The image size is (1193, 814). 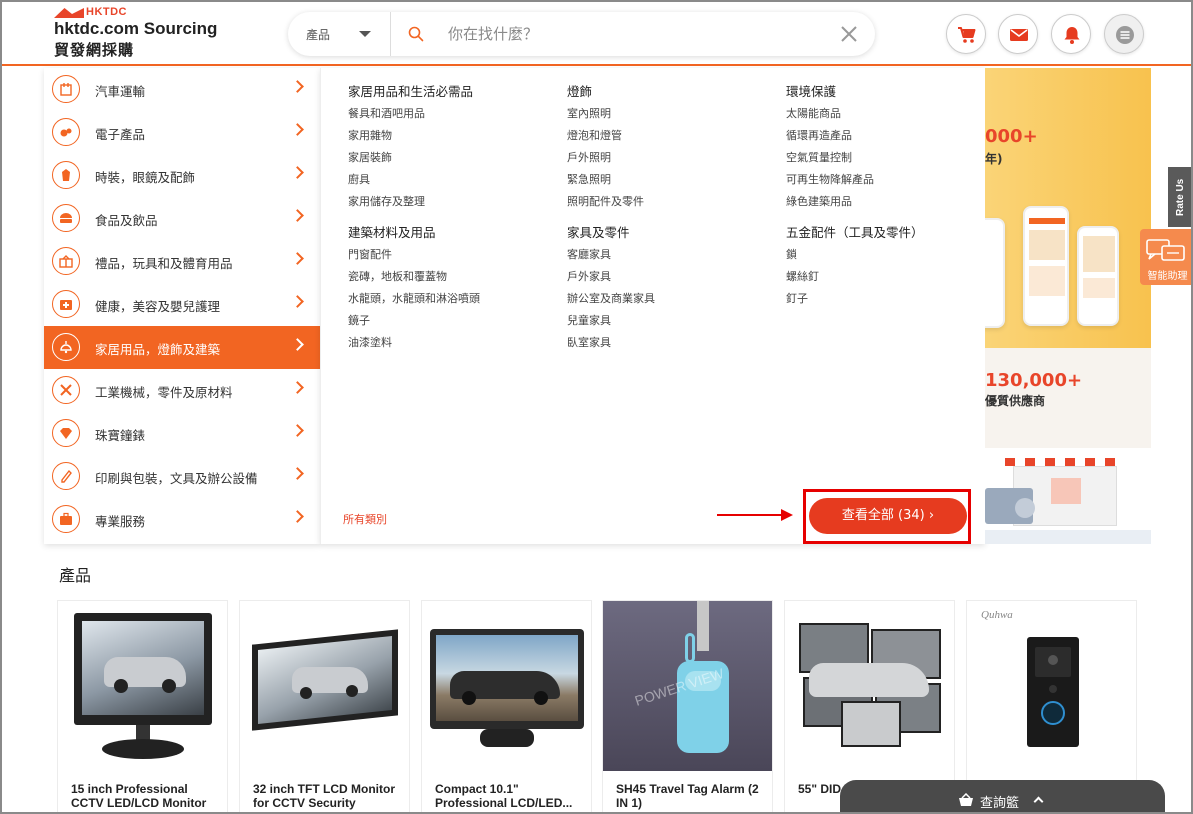 I want to click on subcategory-link: 戶外照明, so click(x=672, y=158).